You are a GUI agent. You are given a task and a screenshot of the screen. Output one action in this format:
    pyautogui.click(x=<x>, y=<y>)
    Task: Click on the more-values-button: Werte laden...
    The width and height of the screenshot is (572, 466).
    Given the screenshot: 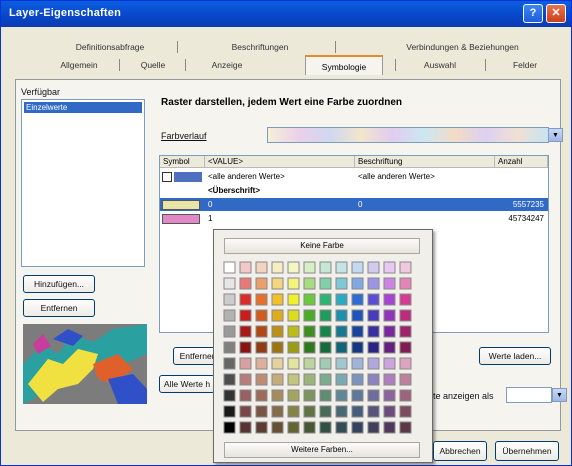 What is the action you would take?
    pyautogui.click(x=515, y=356)
    